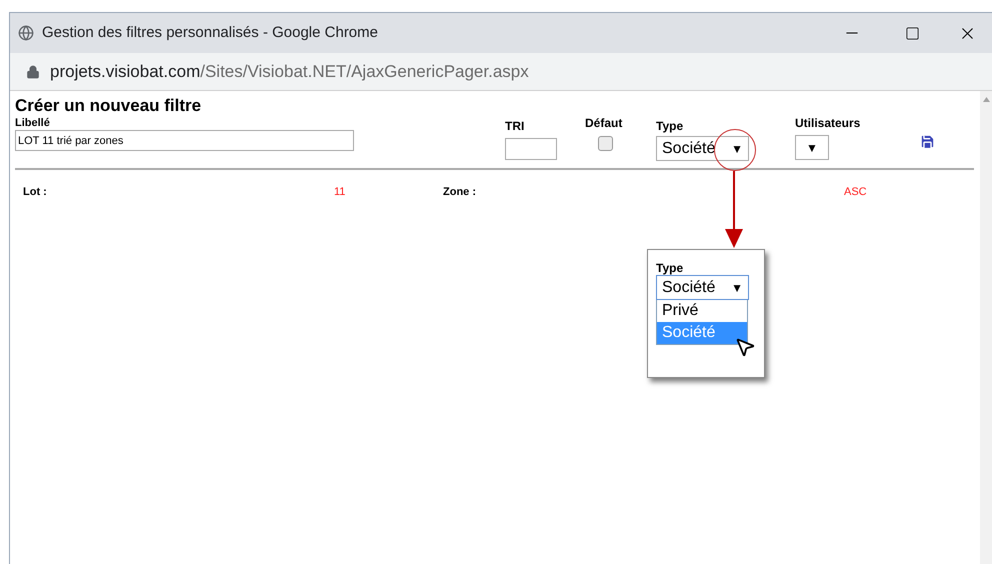 This screenshot has width=992, height=564. I want to click on address-bar: projets.visiobat.com/Sites/Visiobat.NET/AjaxGenericPager.aspx, so click(501, 72).